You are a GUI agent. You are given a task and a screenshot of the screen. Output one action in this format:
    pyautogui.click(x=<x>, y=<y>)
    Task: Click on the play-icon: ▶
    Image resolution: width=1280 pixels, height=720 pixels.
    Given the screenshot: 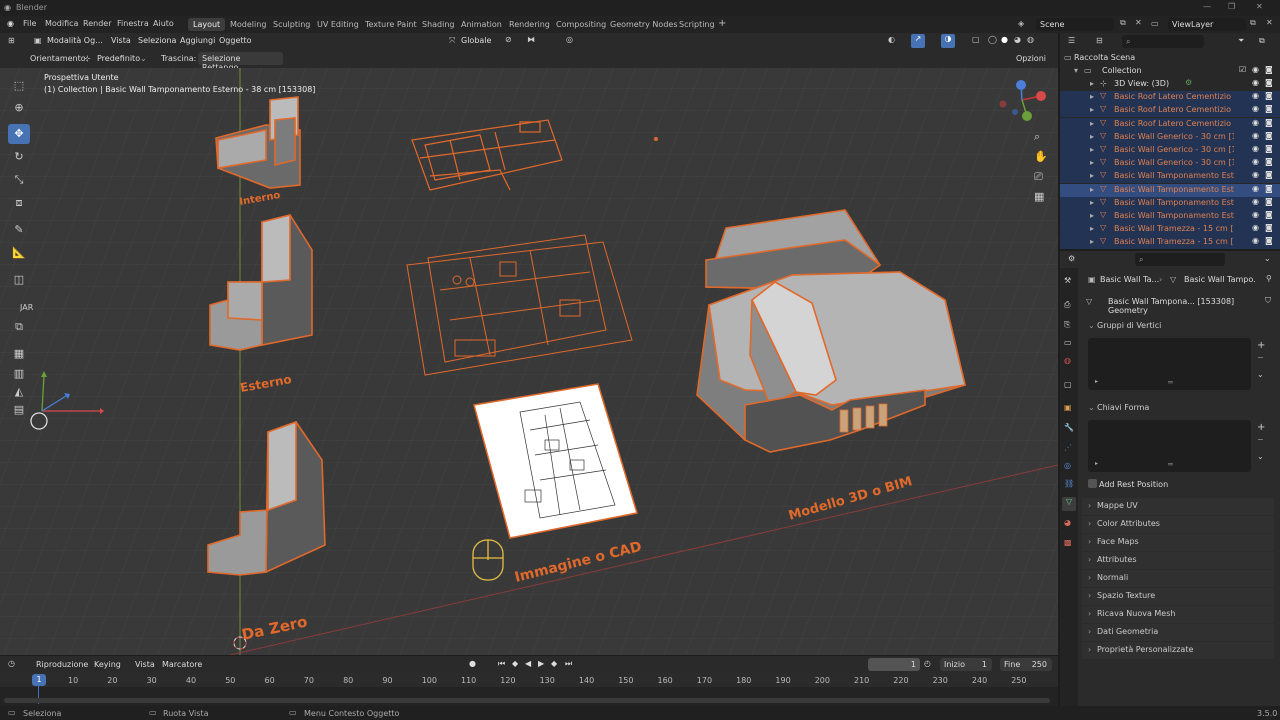 What is the action you would take?
    pyautogui.click(x=541, y=663)
    